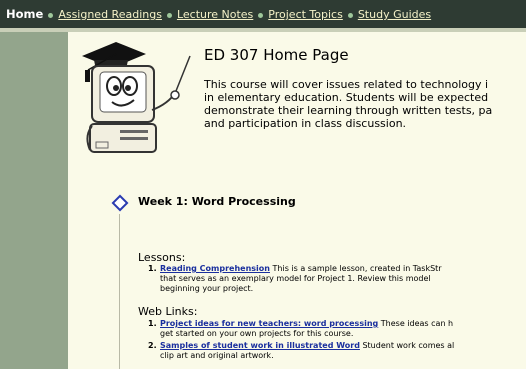 The width and height of the screenshot is (526, 369). Describe the element at coordinates (394, 14) in the screenshot. I see `nav-study-guides-link: Study Guides` at that location.